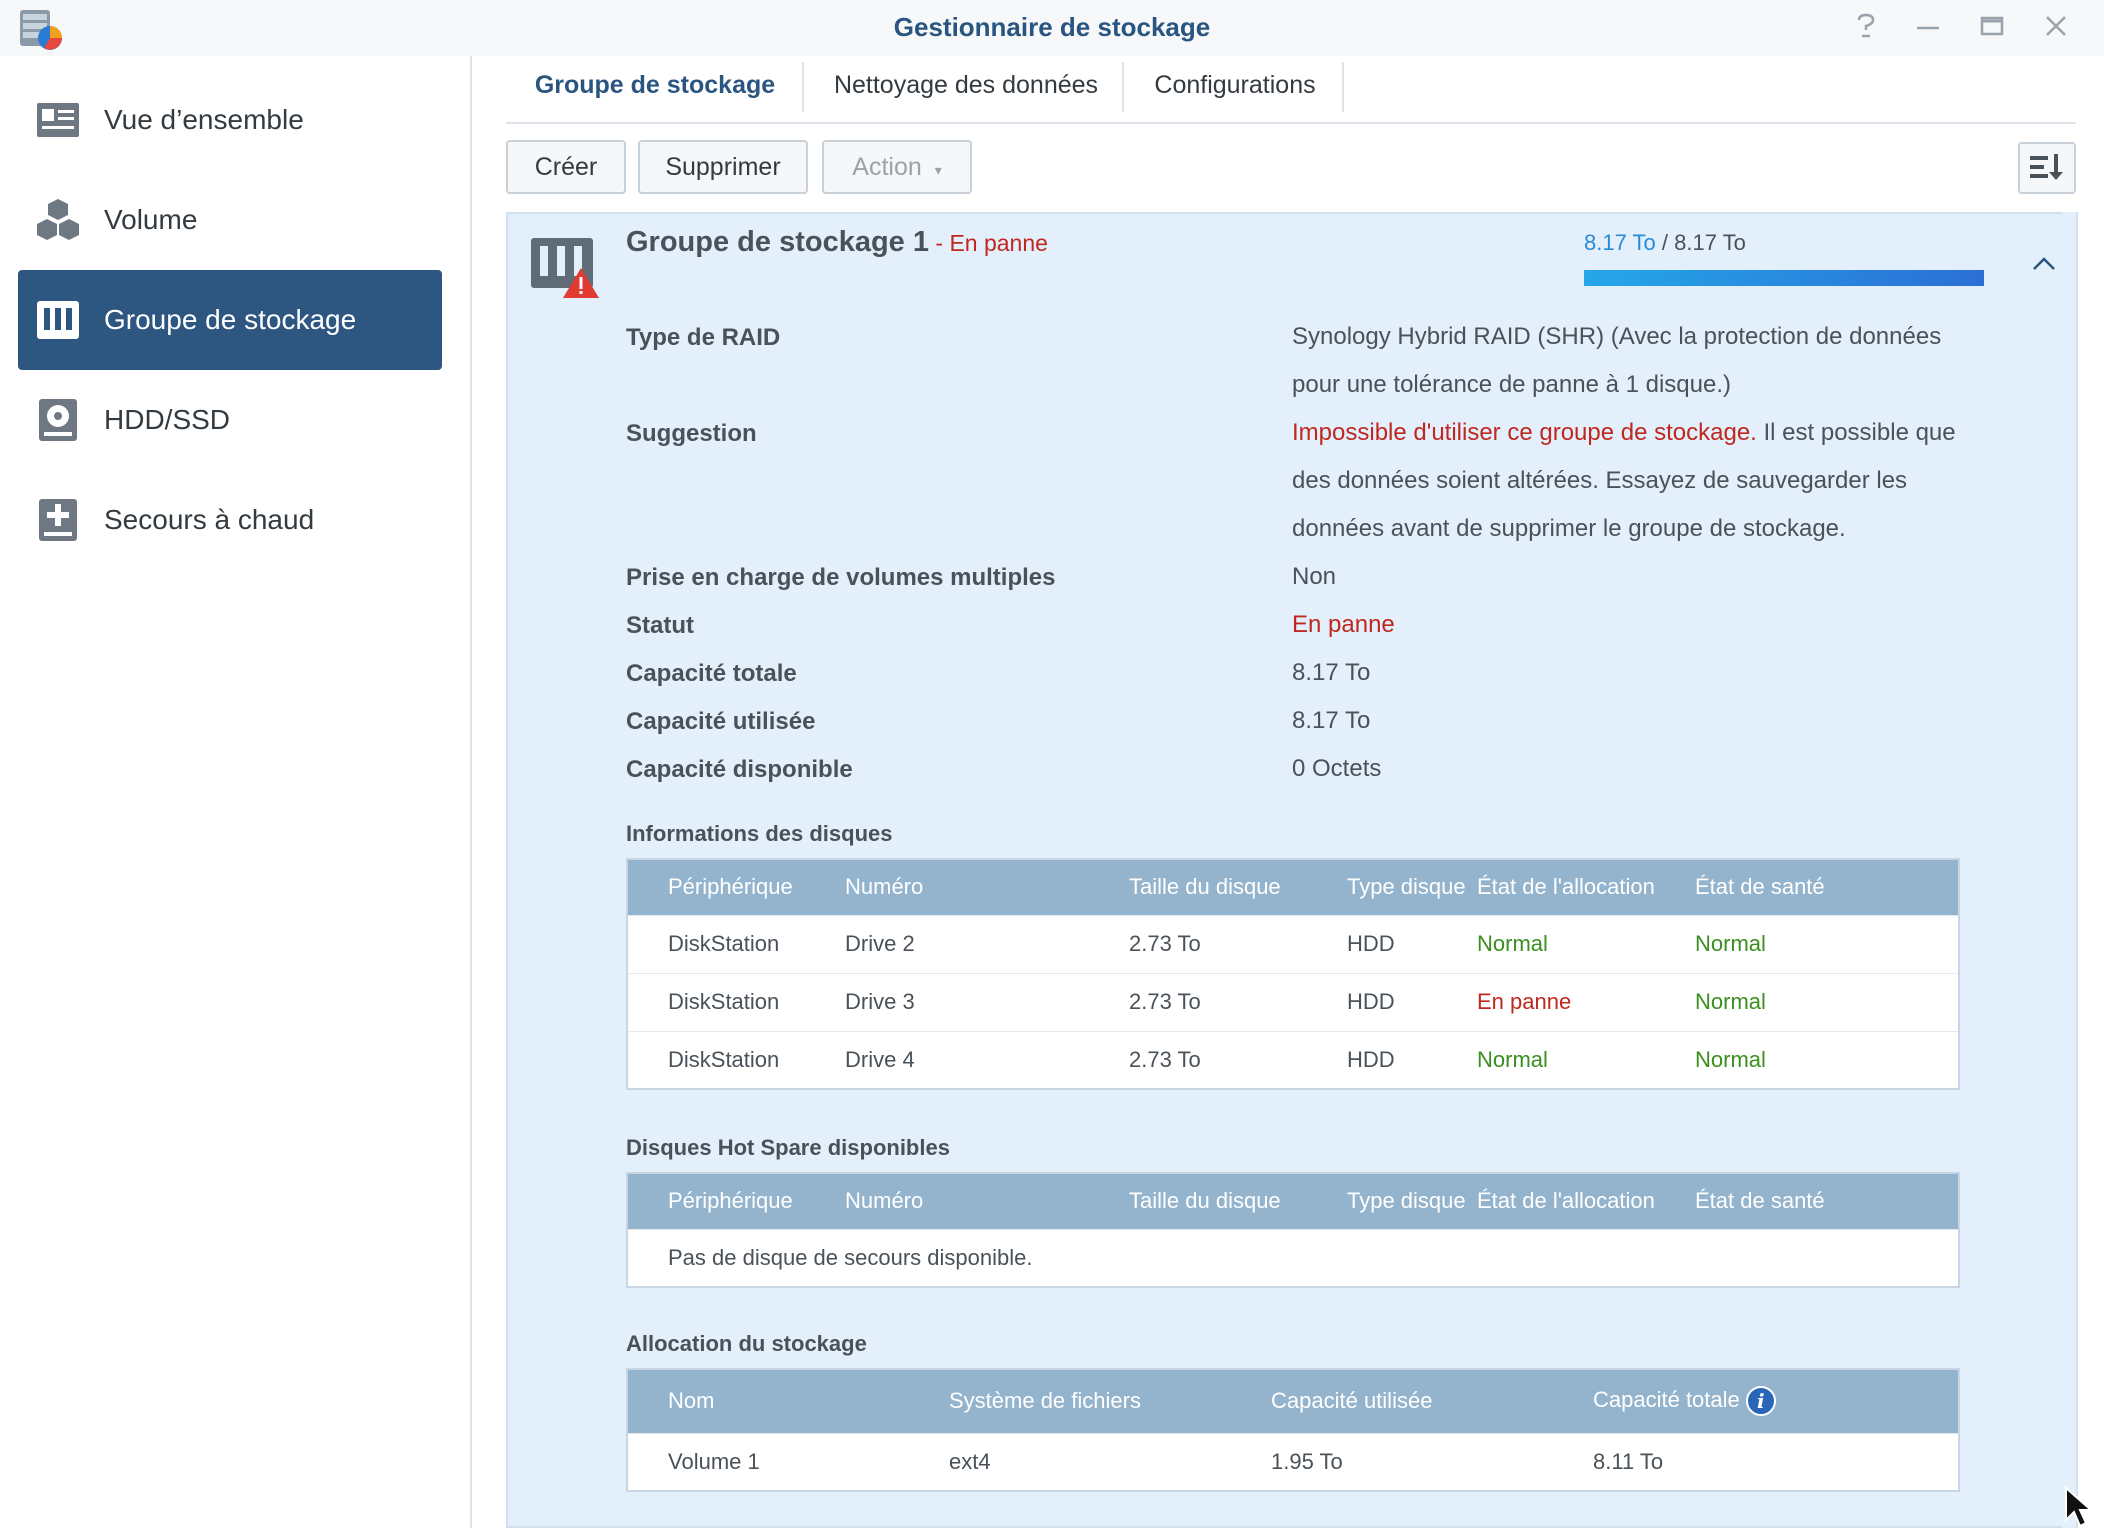 The width and height of the screenshot is (2104, 1528). I want to click on sort-button, so click(2047, 168).